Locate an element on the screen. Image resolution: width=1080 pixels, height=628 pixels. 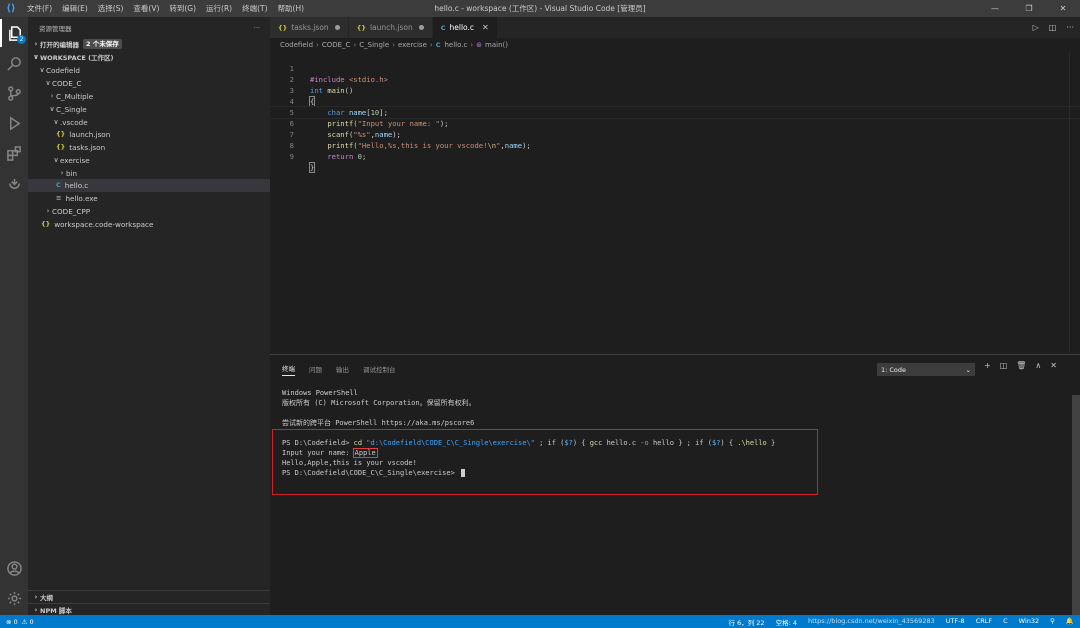
panel-actions: + ◫ 🗑 ∧ ✕ is located at coordinates (1020, 365).